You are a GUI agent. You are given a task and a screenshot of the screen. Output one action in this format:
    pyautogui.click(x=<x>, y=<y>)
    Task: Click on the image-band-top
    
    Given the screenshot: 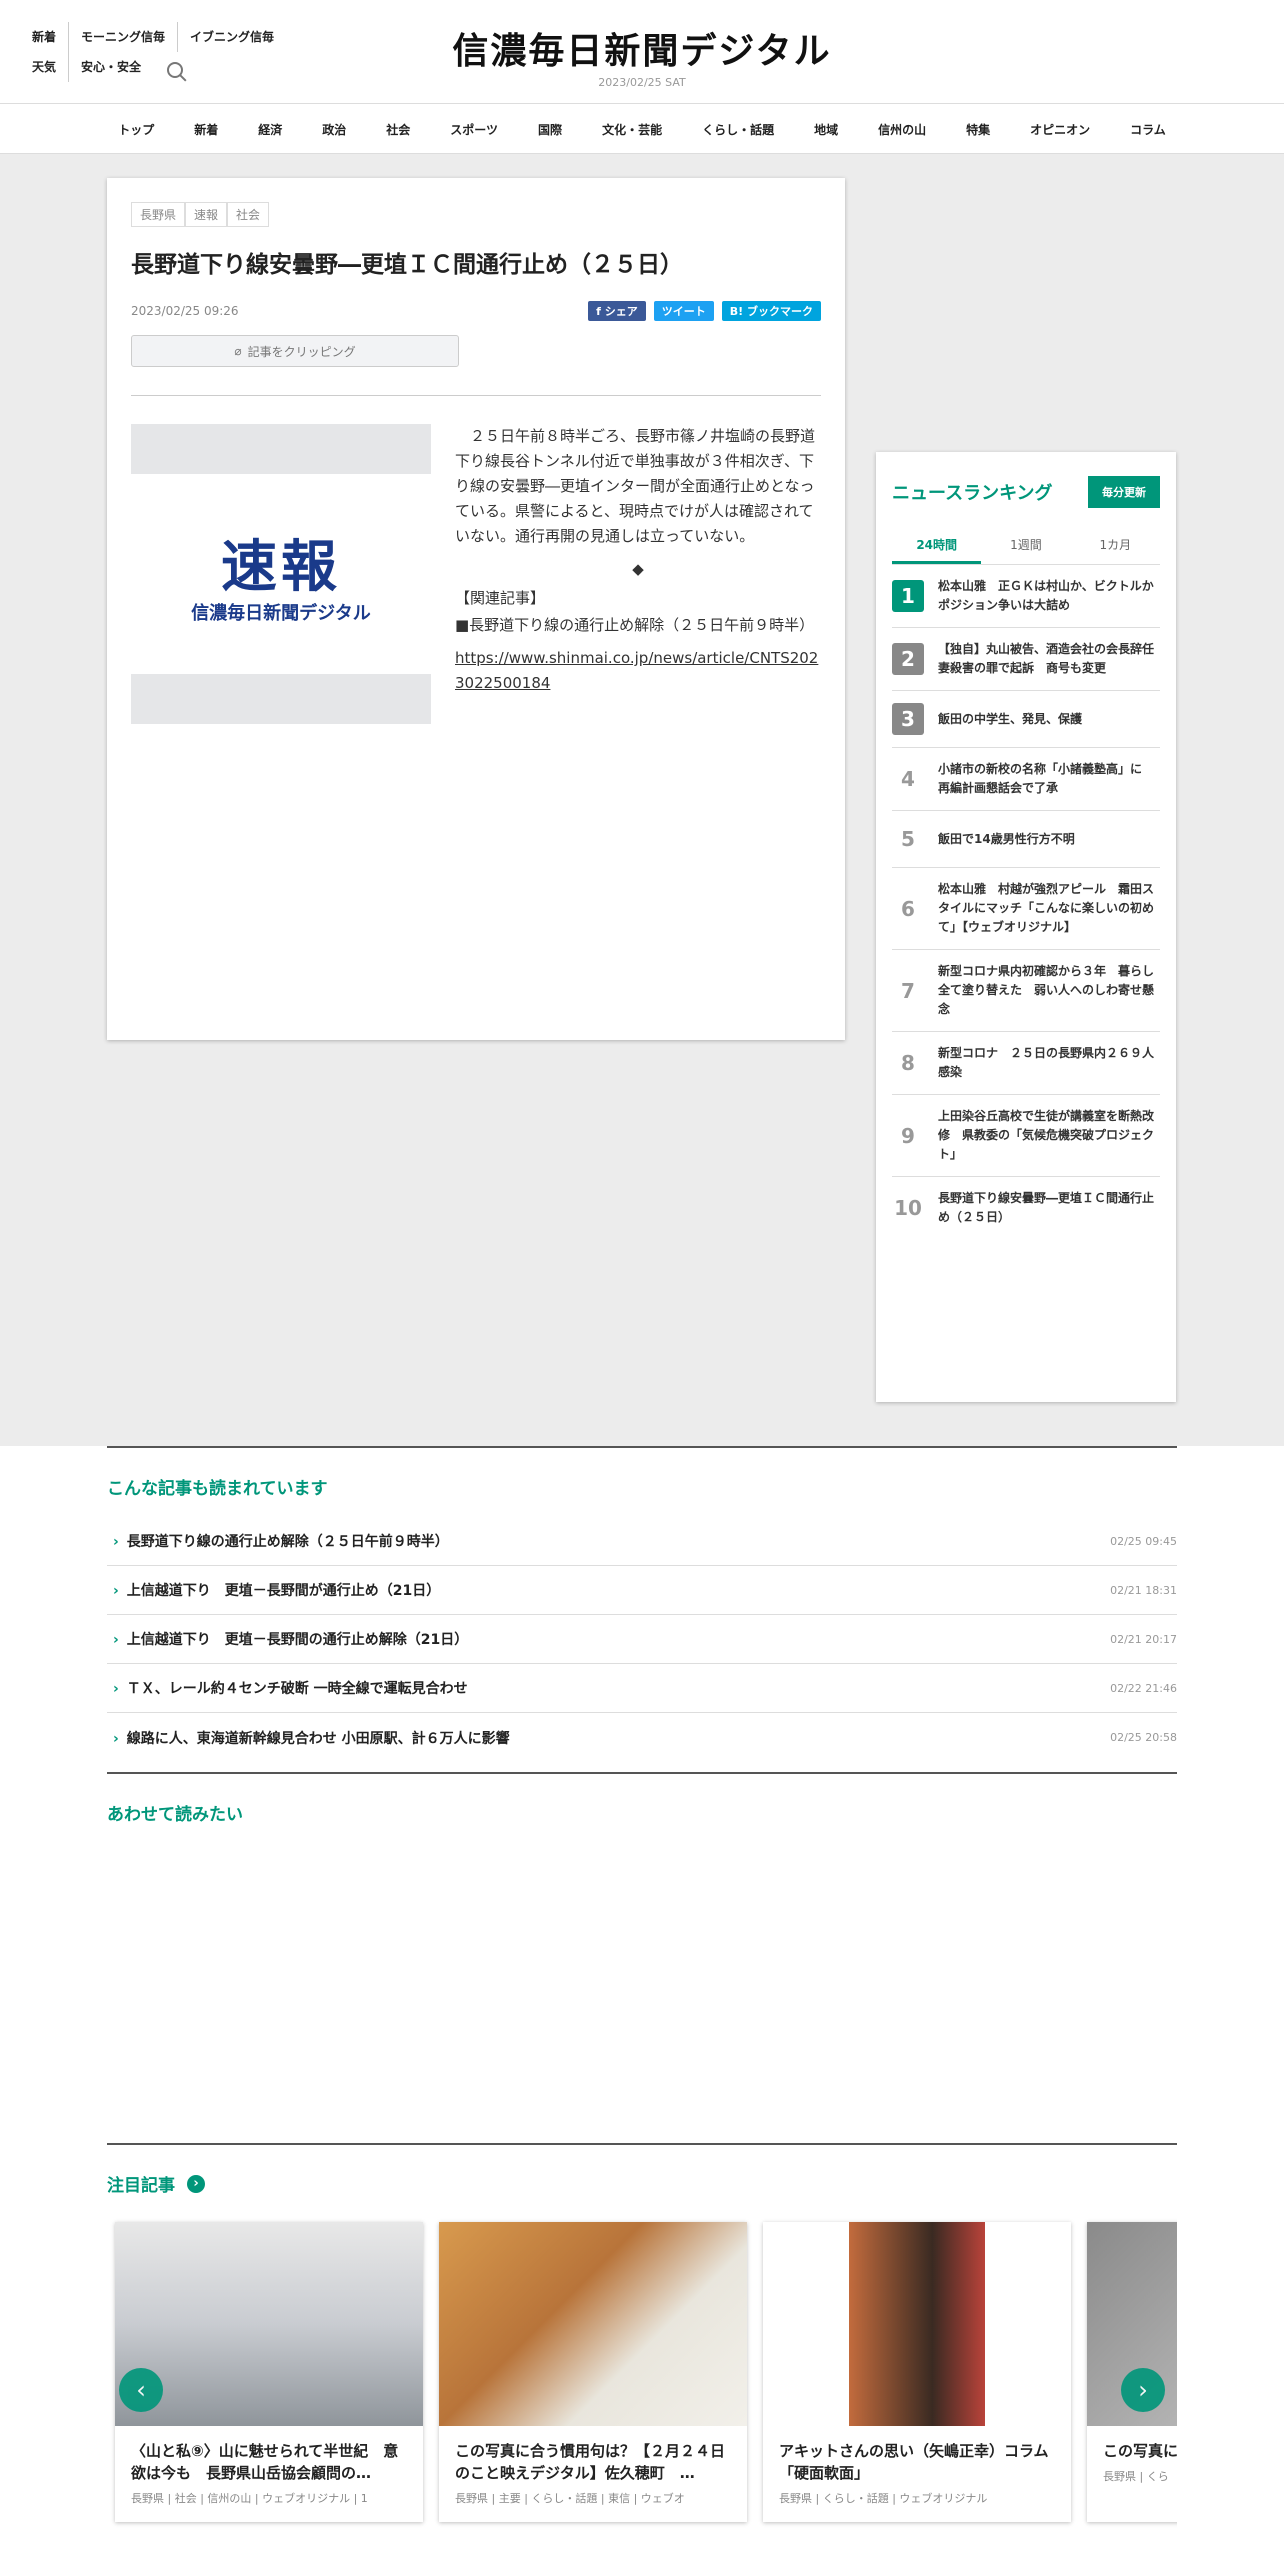 What is the action you would take?
    pyautogui.click(x=281, y=449)
    